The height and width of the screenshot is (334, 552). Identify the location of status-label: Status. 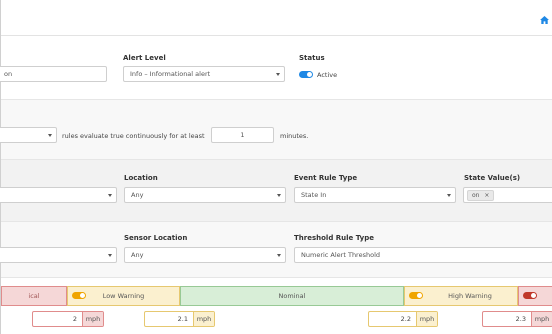
(312, 58).